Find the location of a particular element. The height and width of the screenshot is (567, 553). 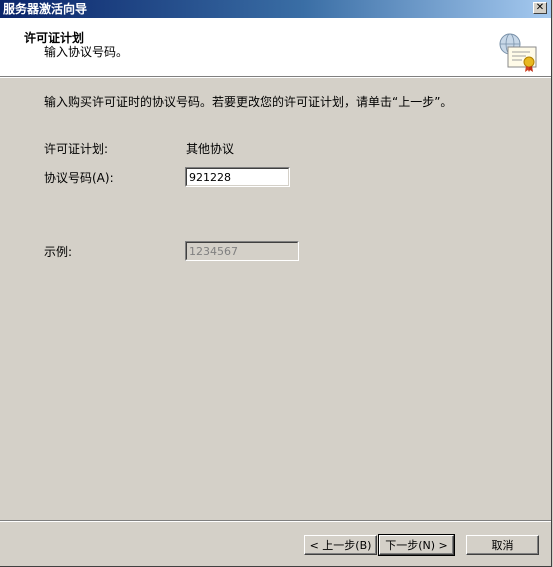

agreement-number-field is located at coordinates (237, 177).